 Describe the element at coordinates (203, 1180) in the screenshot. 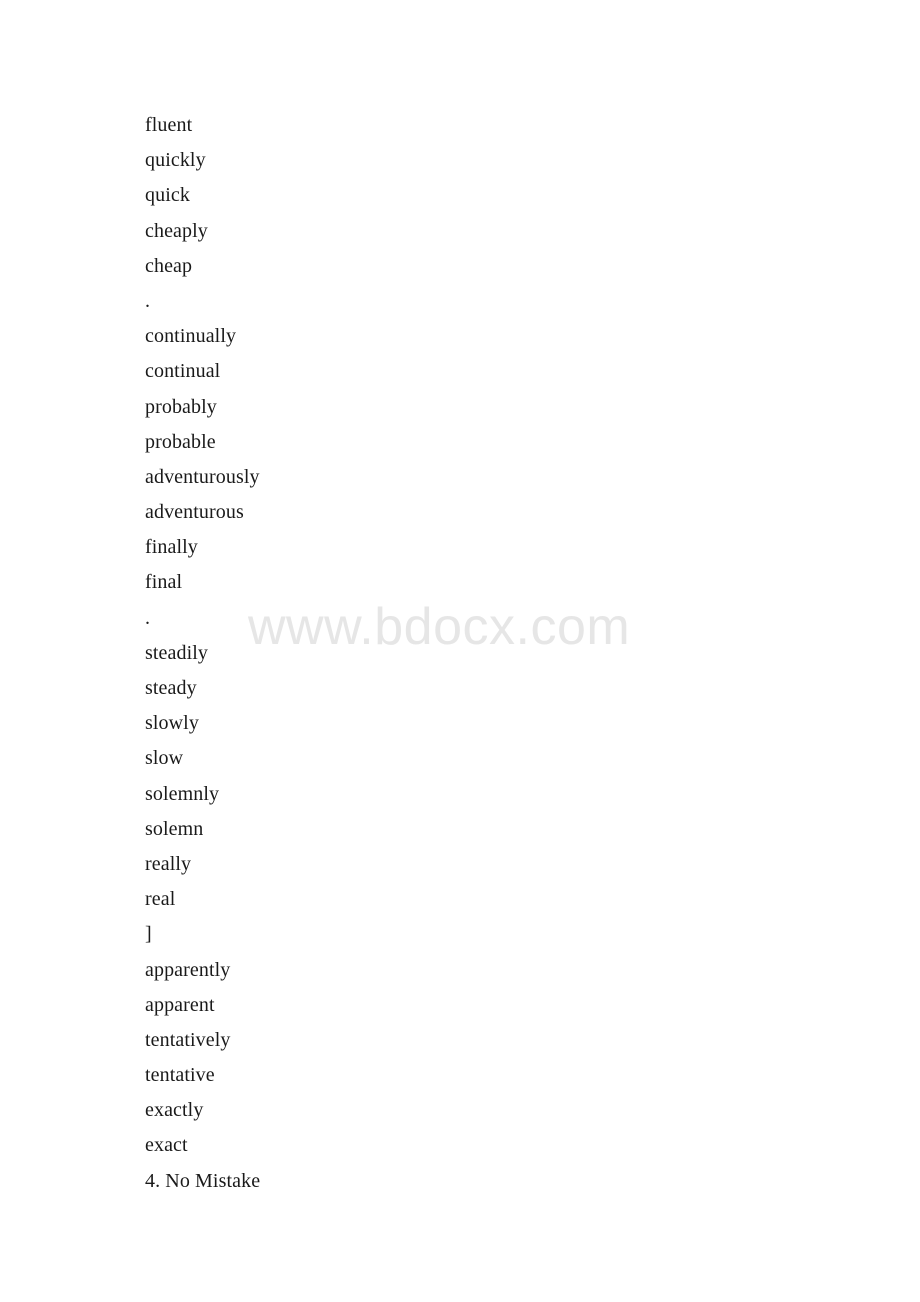

I see `numbered-list-item: 4. No Mistake` at that location.